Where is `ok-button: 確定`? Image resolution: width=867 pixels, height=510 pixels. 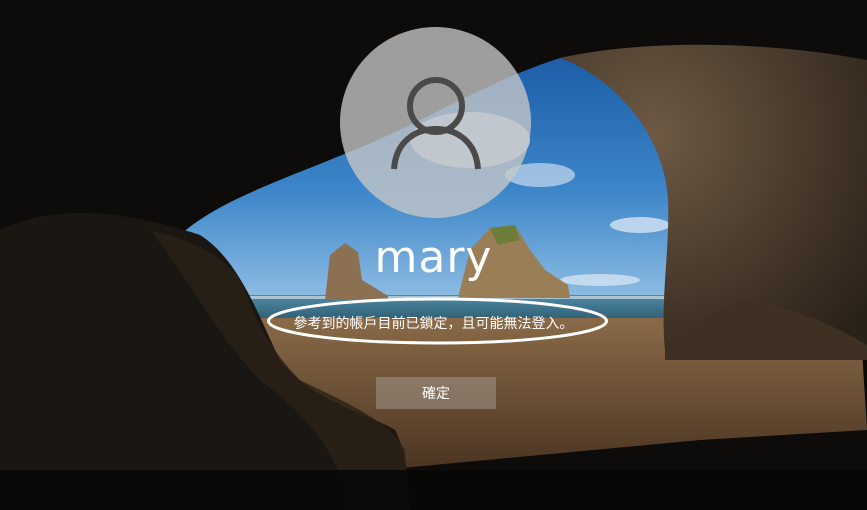
ok-button: 確定 is located at coordinates (436, 393).